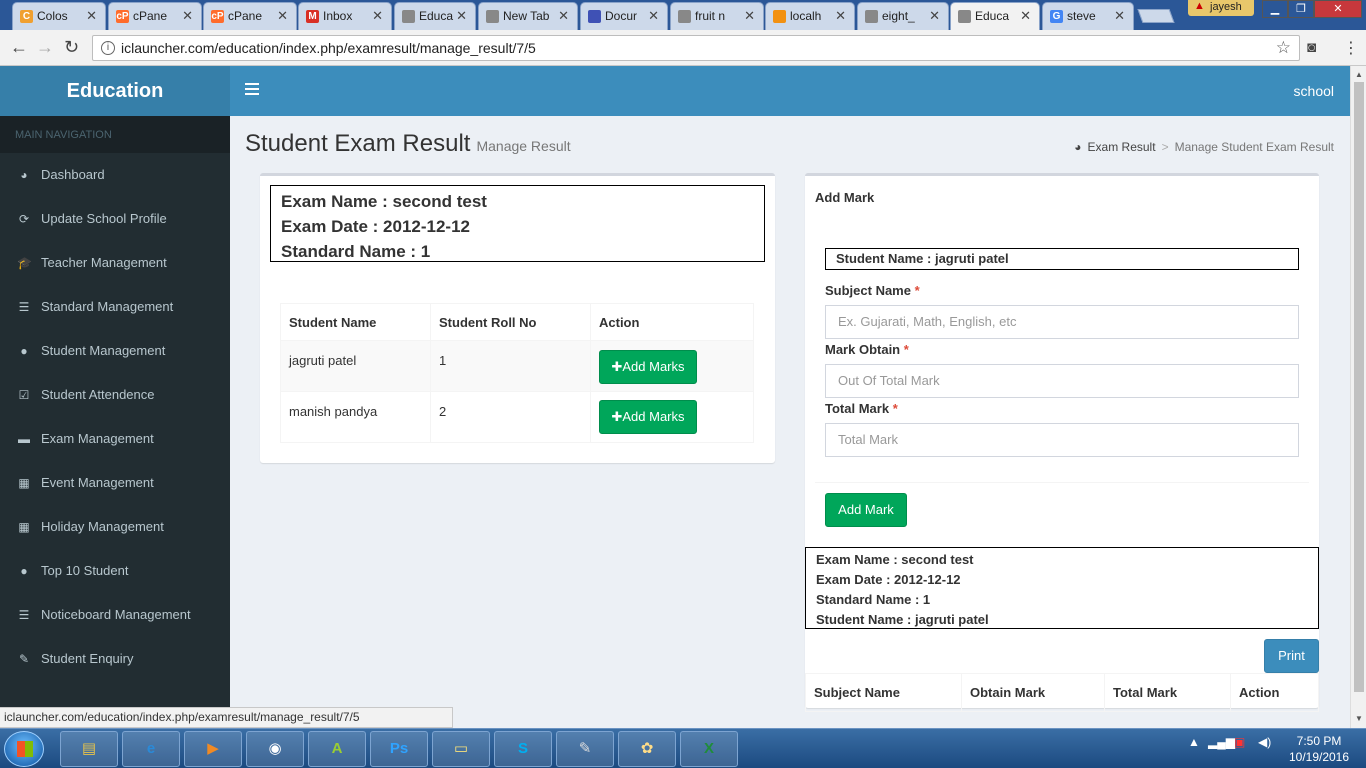  What do you see at coordinates (709, 749) in the screenshot?
I see `excel-taskbar-icon: X` at bounding box center [709, 749].